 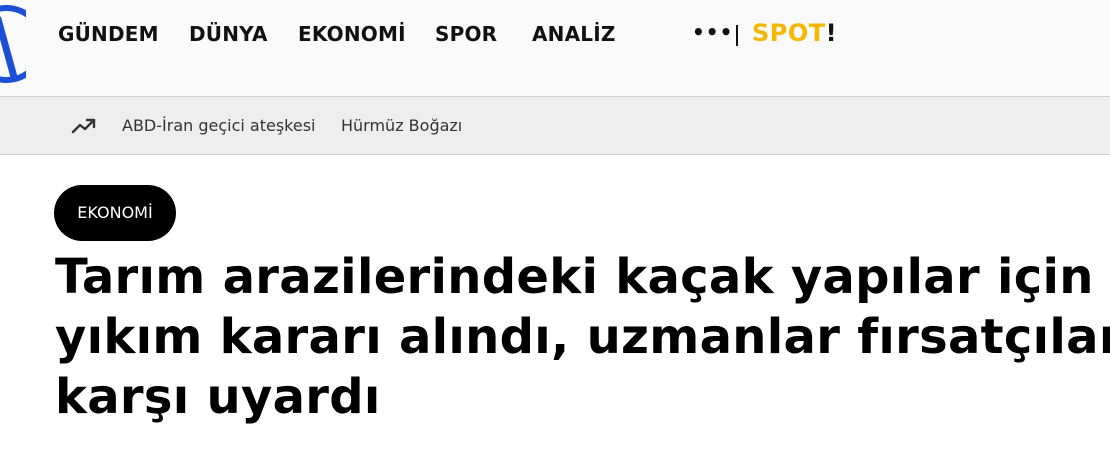 I want to click on ellipsis-icon: •••, so click(x=712, y=32).